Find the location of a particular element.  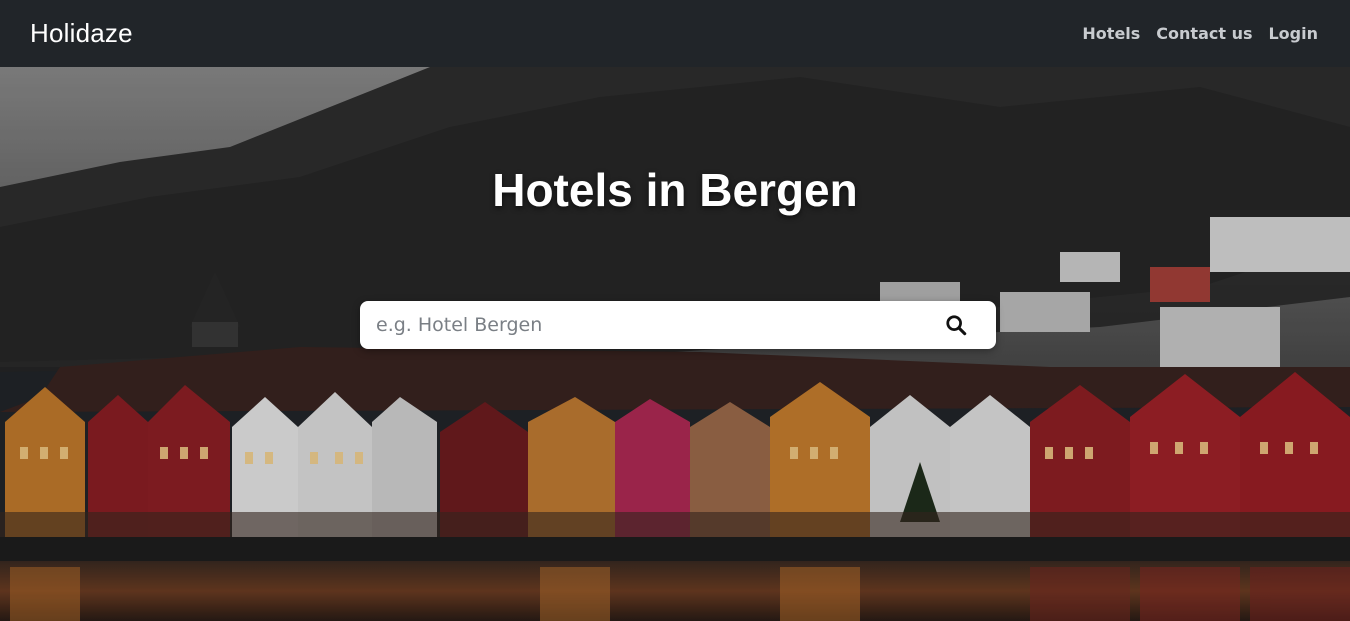

search-bar is located at coordinates (678, 325).